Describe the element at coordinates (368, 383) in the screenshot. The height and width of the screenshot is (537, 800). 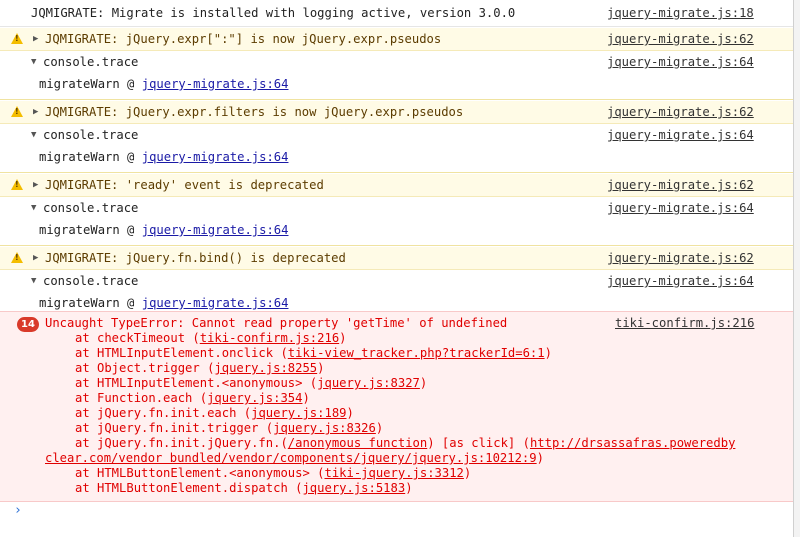
I see `frame-link: jquery.js:8327` at that location.